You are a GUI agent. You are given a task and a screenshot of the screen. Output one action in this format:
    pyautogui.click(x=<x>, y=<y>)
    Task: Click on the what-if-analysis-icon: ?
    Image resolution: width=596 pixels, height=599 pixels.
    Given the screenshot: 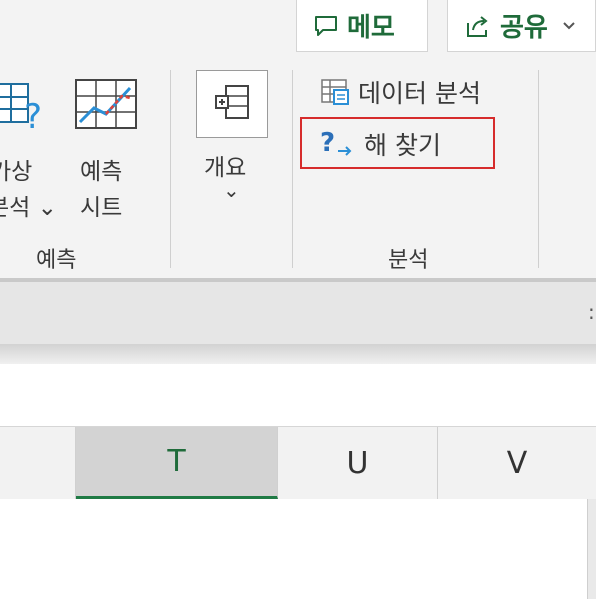 What is the action you would take?
    pyautogui.click(x=26, y=108)
    